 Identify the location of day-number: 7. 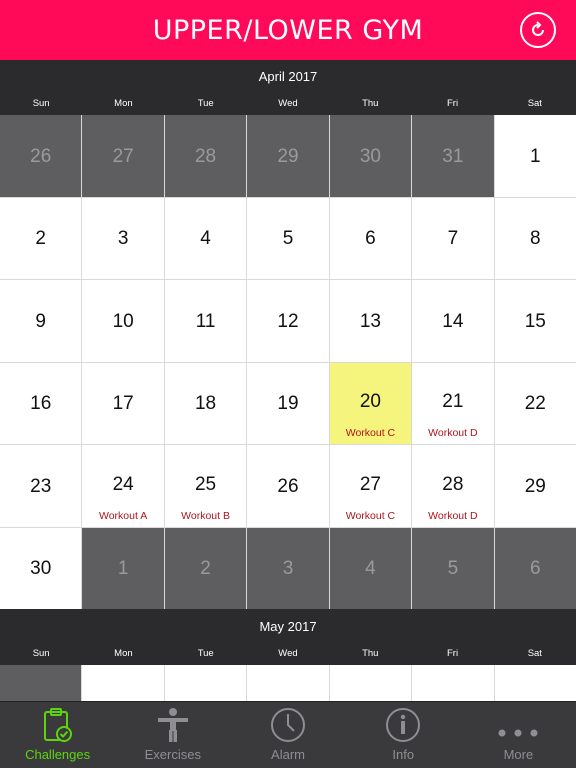
(453, 239).